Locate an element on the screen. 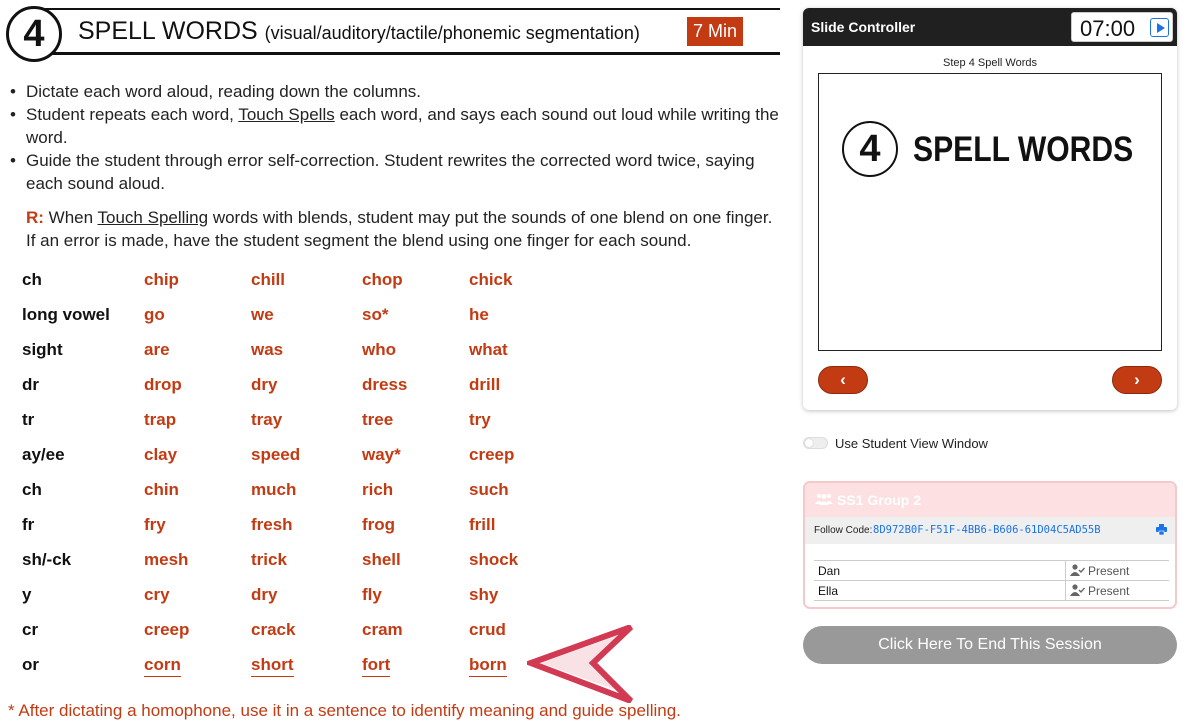 The image size is (1186, 727). follow-code-link: 8D972B0F-F51F-4BB6-B606-61D04C5AD55B is located at coordinates (987, 530).